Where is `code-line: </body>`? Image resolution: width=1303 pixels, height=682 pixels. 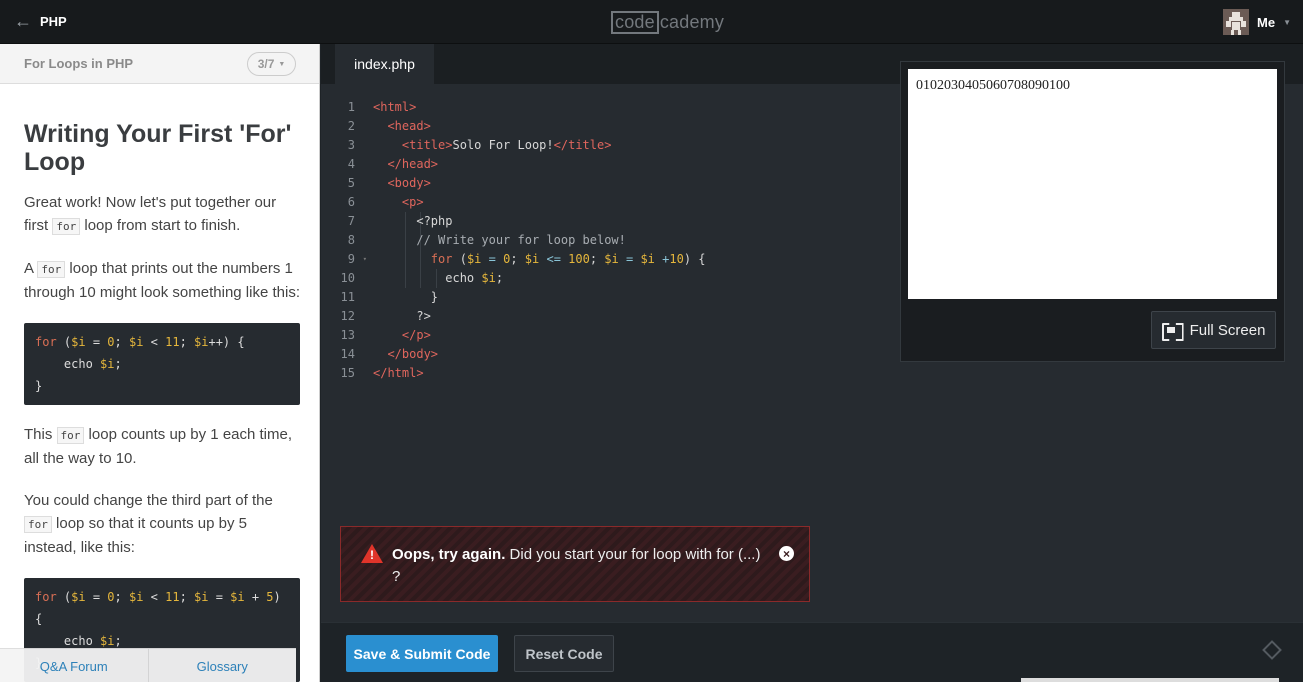
code-line: </body> is located at coordinates (413, 354).